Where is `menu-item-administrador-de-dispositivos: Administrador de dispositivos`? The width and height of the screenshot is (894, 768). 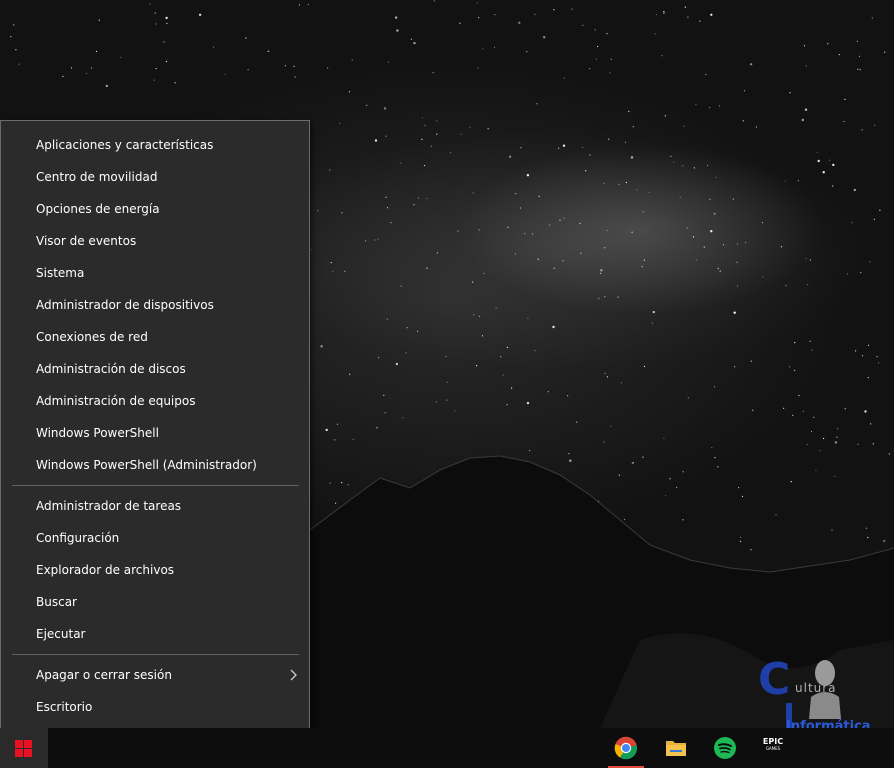
menu-item-administrador-de-dispositivos: Administrador de dispositivos is located at coordinates (155, 305).